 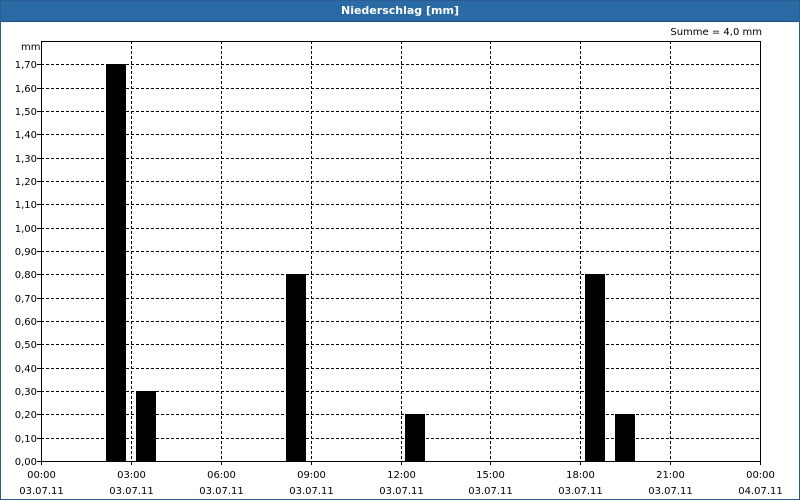 I want to click on y-tick-label: 1,50, so click(x=26, y=112).